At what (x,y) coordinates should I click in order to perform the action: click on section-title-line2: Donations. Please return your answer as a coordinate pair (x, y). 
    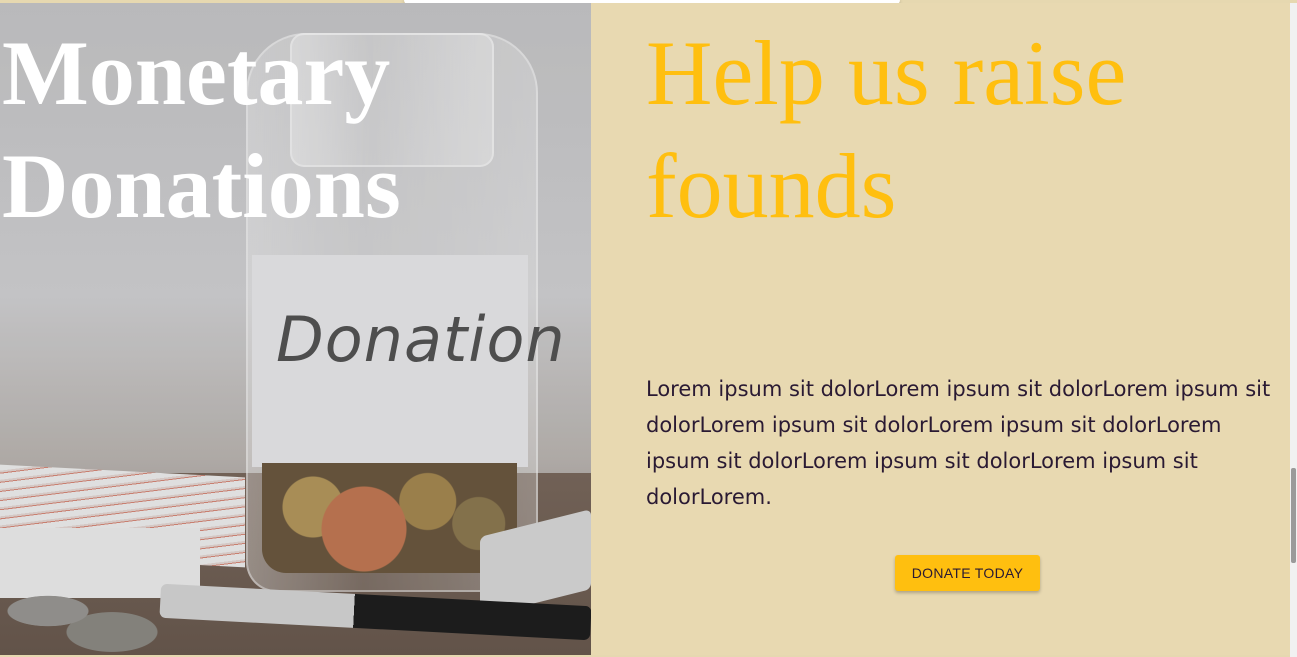
    Looking at the image, I should click on (201, 186).